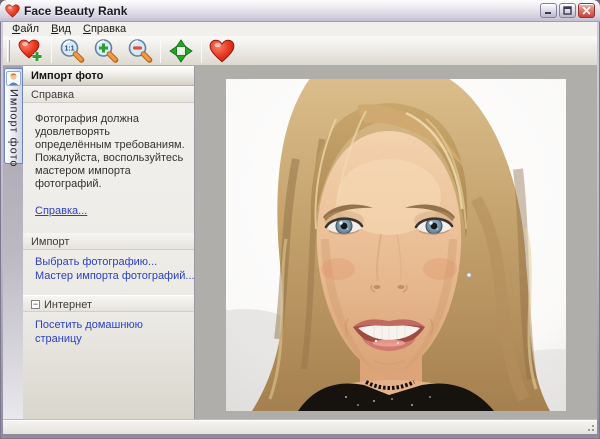 The width and height of the screenshot is (600, 439). Describe the element at coordinates (61, 29) in the screenshot. I see `menu-view: Вид` at that location.